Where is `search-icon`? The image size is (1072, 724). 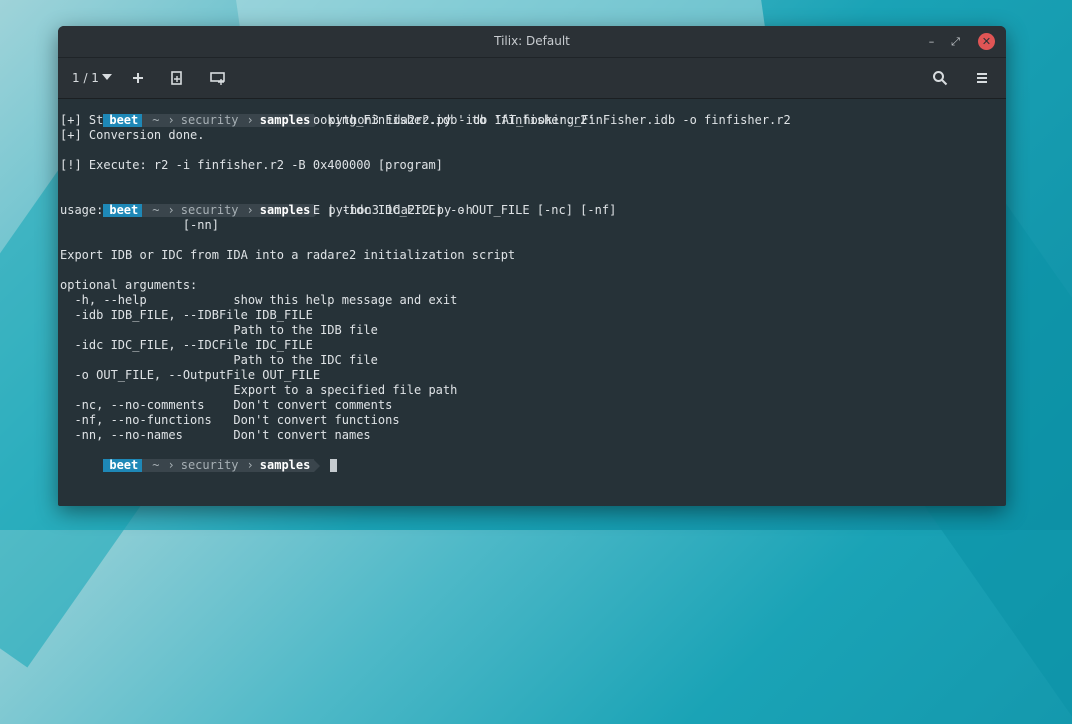 search-icon is located at coordinates (940, 78).